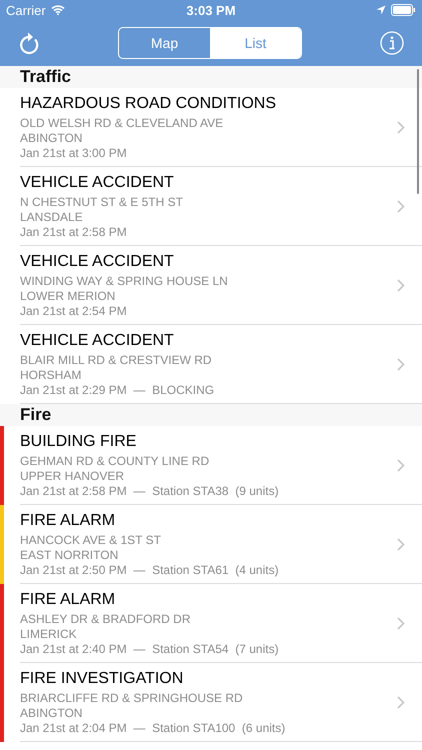  Describe the element at coordinates (149, 570) in the screenshot. I see `incident-detail: Jan 21st at 2:50 PM — Station STA61 (4 units)` at that location.